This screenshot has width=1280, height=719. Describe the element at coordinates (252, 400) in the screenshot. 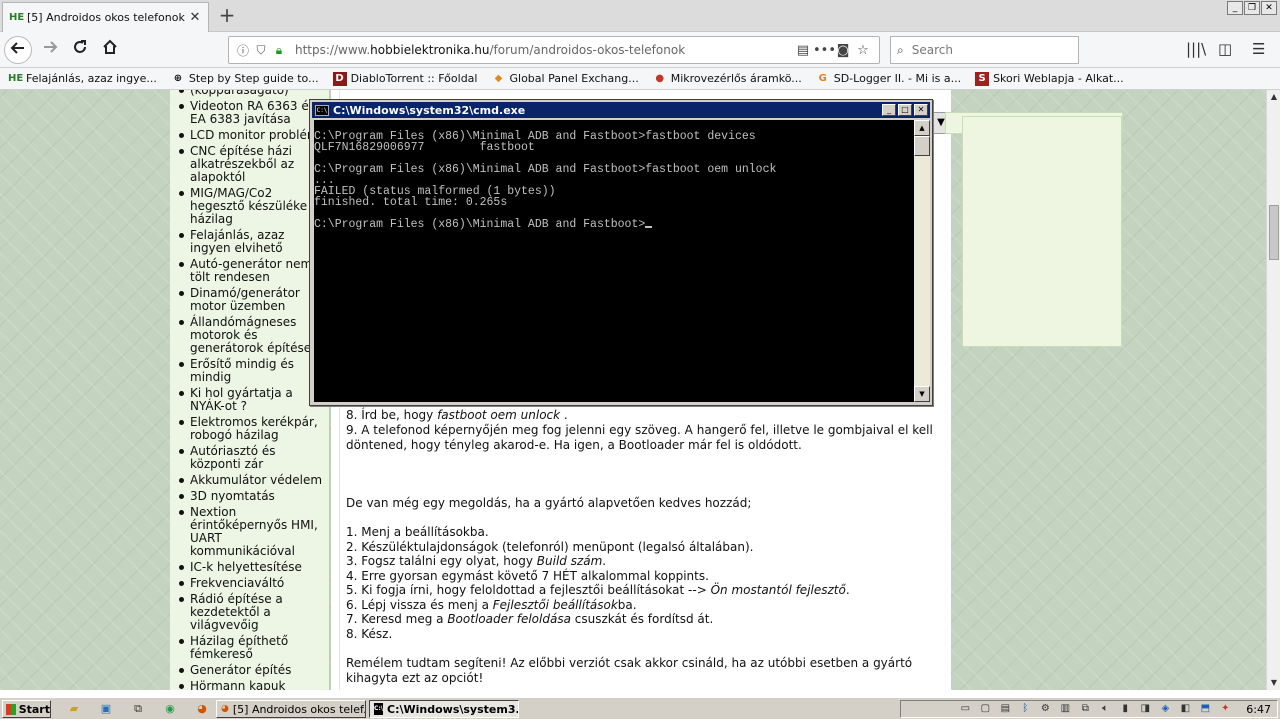

I see `sidebar-topic-link: Ki hol gyártatja a NYÁK-ot ?` at that location.